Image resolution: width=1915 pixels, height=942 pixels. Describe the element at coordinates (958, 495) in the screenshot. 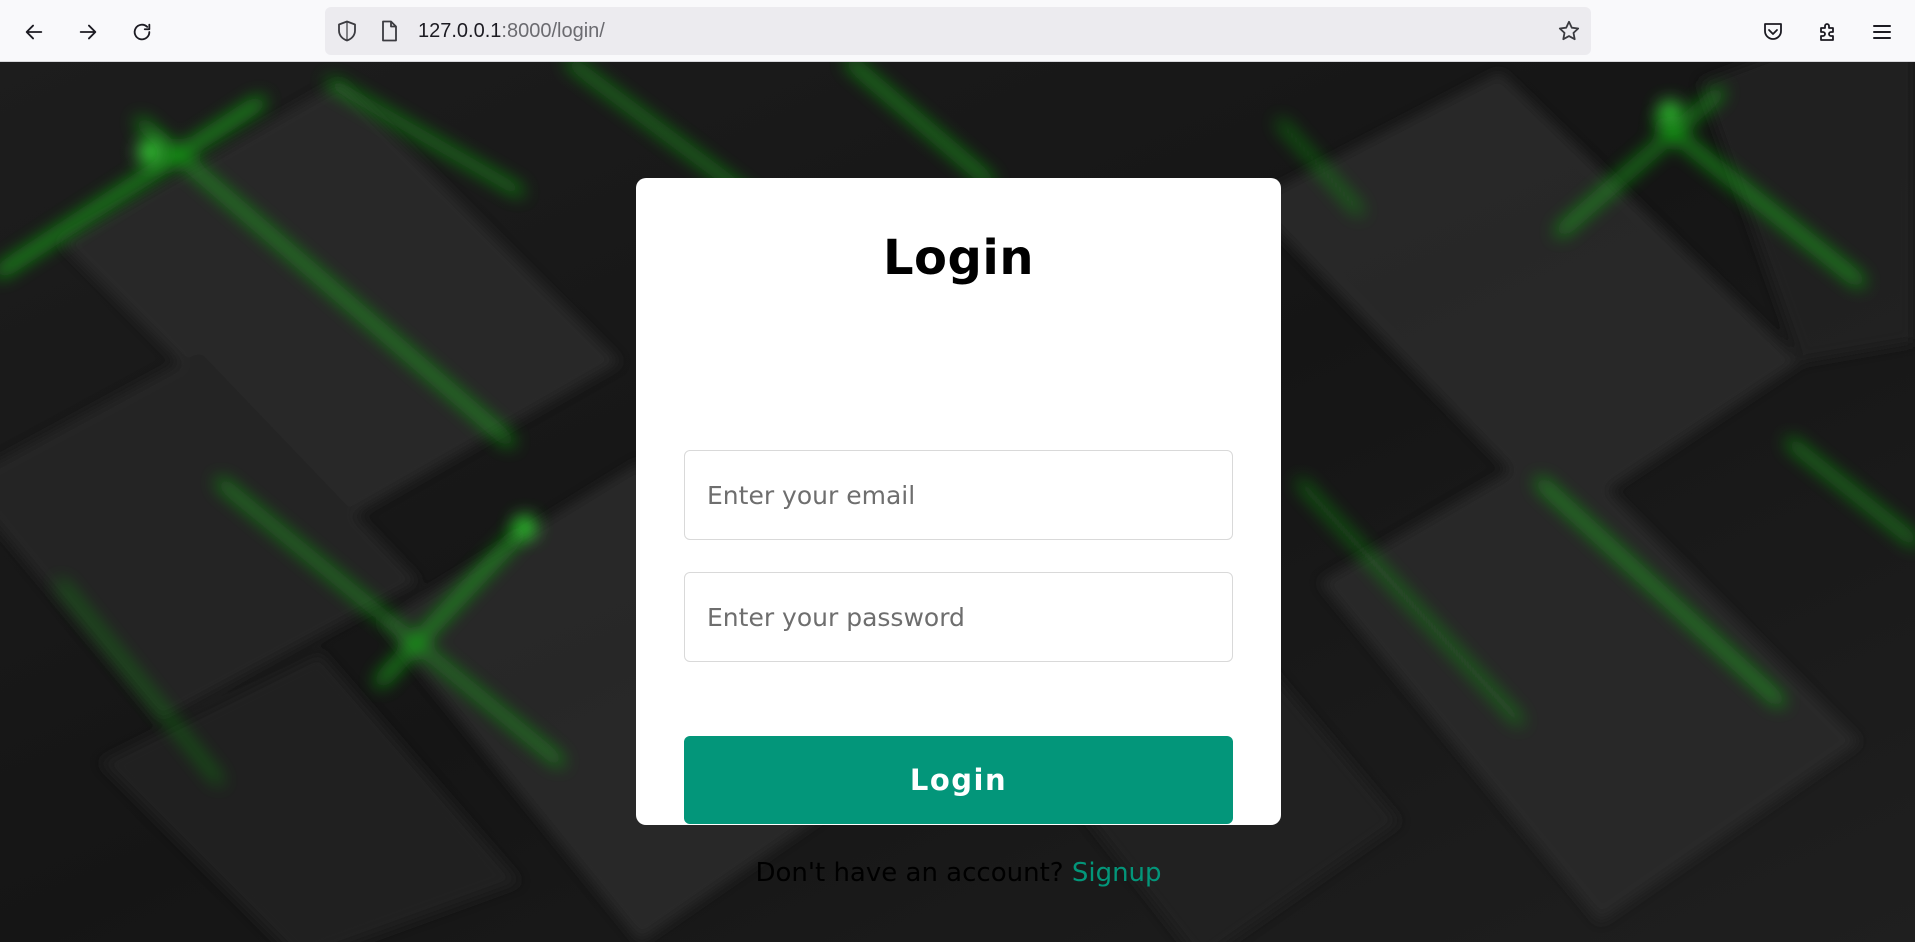

I see `email-field` at that location.